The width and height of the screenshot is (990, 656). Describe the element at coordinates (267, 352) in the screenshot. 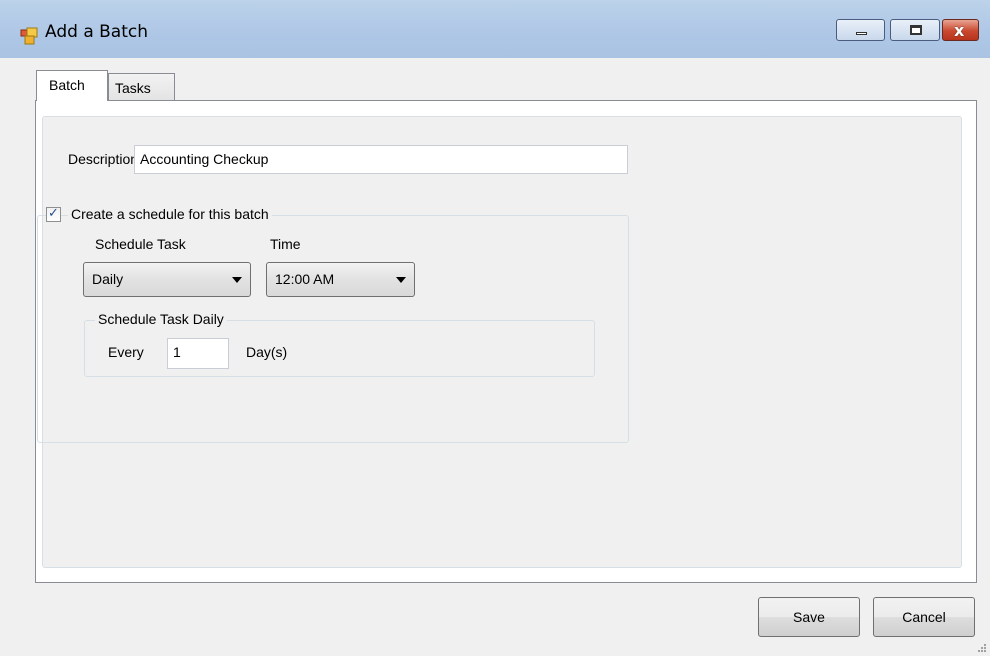

I see `days-label: Day(s)` at that location.